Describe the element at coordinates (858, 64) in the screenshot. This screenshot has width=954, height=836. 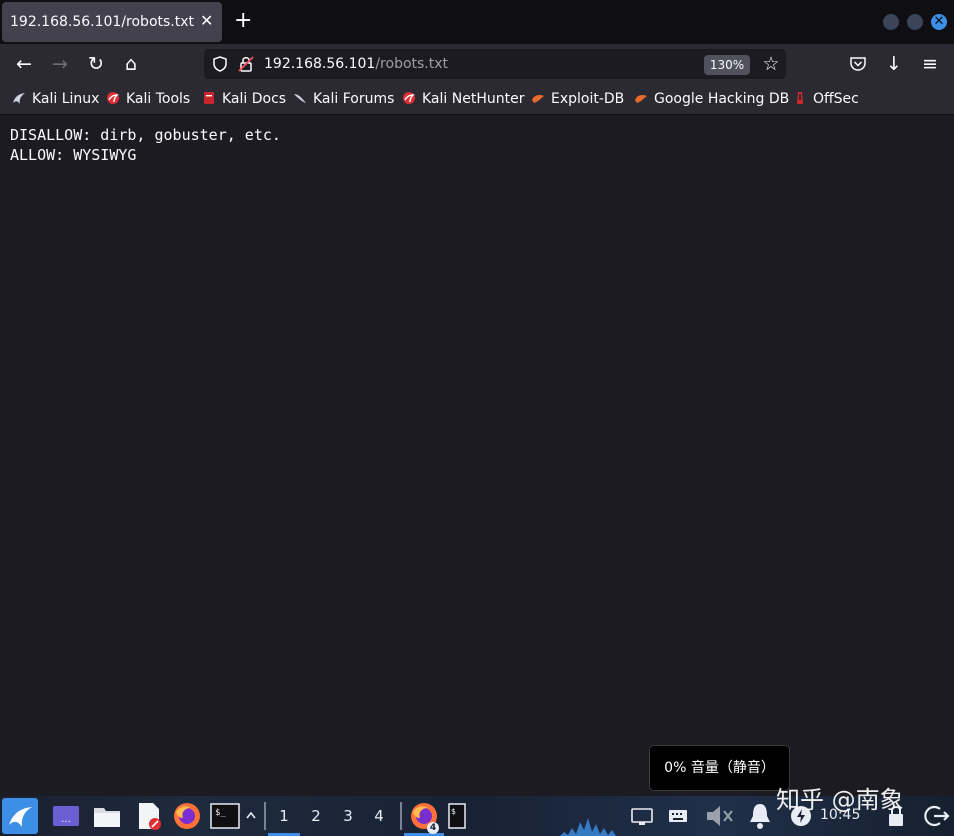
I see `pocket-icon` at that location.